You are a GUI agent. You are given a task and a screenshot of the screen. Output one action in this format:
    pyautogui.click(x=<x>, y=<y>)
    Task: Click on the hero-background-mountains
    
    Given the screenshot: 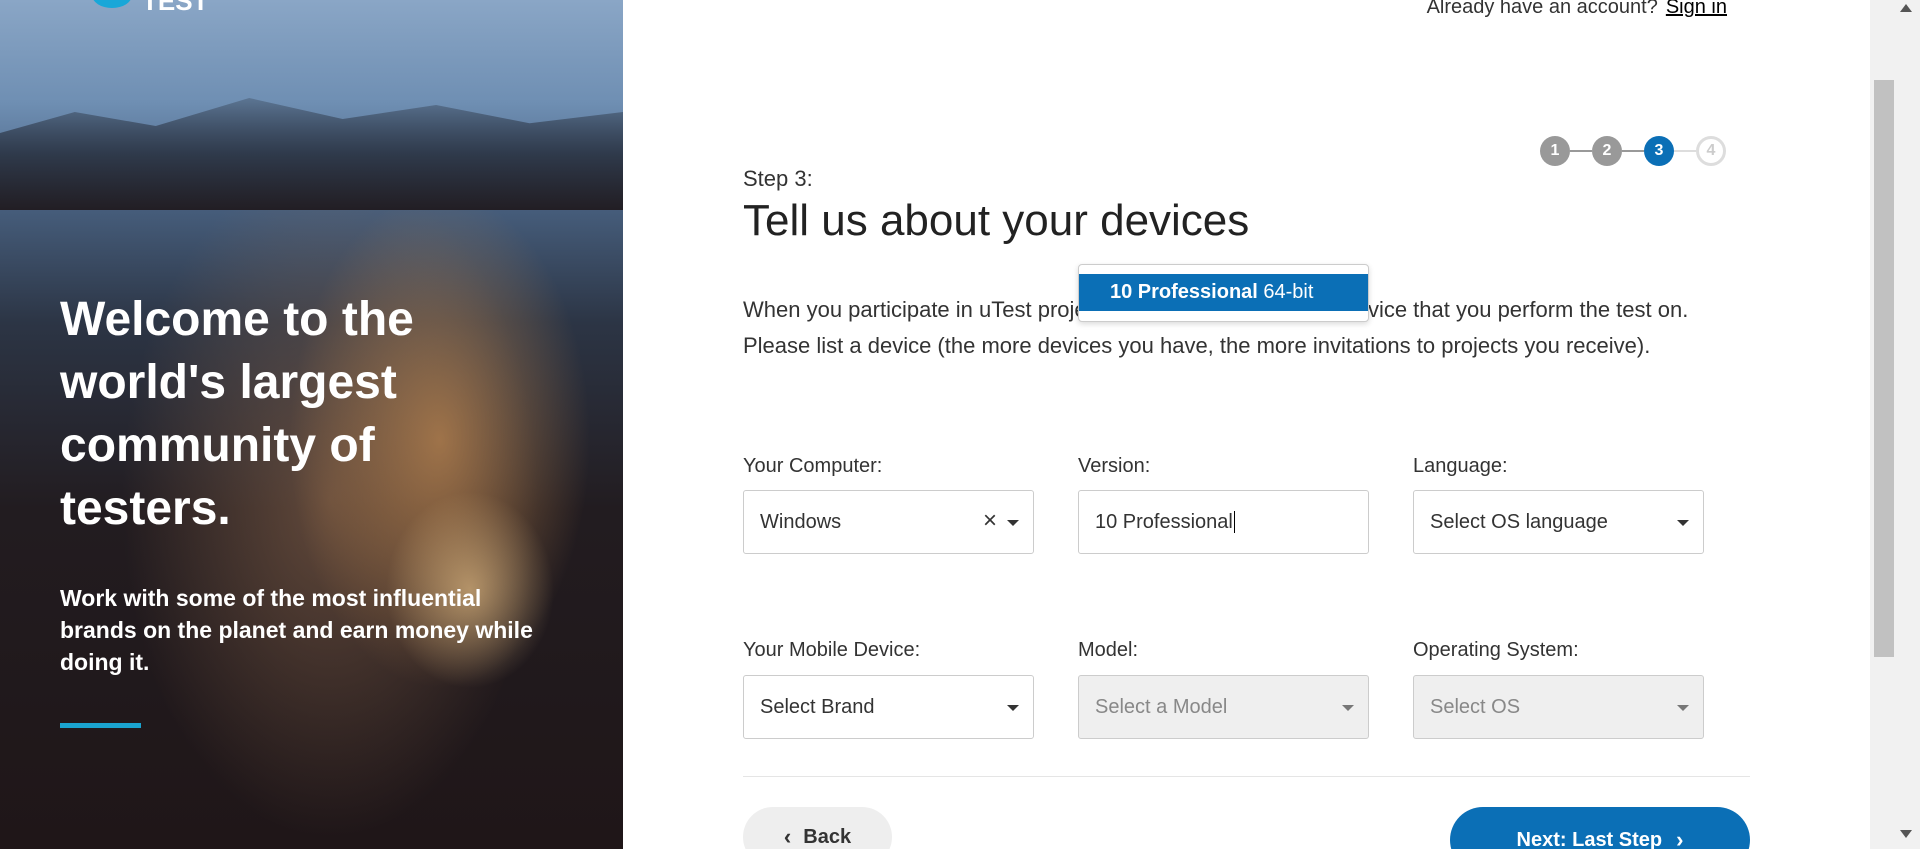 What is the action you would take?
    pyautogui.click(x=311, y=154)
    